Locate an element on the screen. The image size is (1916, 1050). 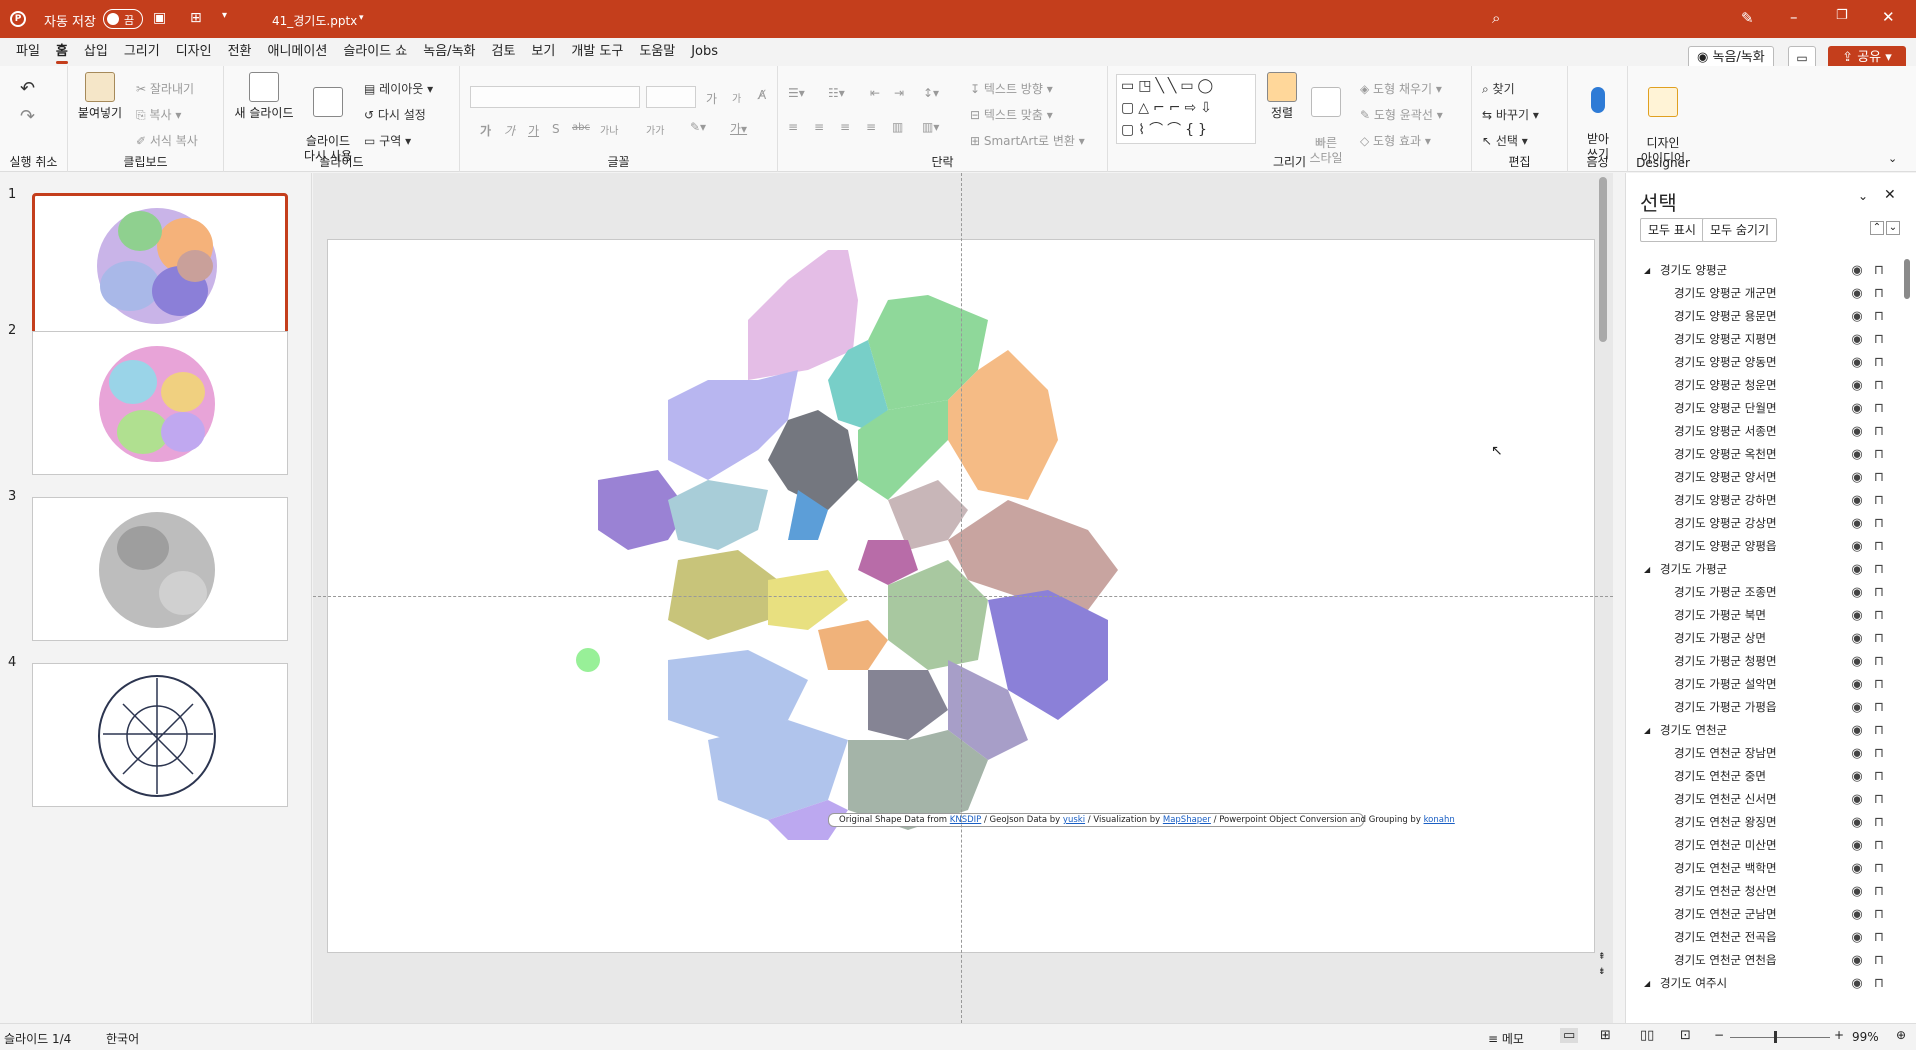
selection-item: 경기도 양평군 청운면 ◉ ⊓ is located at coordinates (1763, 385).